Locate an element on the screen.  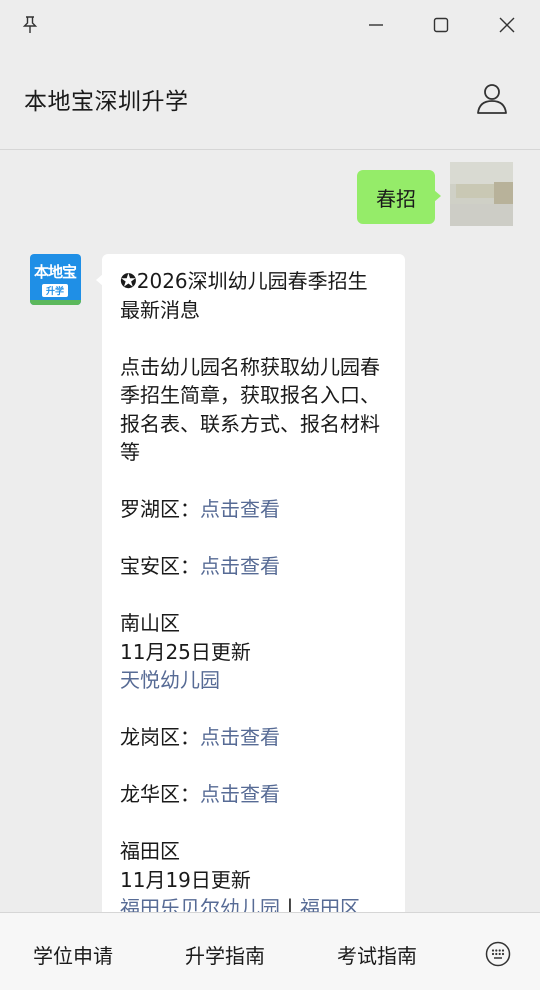
district-futian-label: 福田区 is located at coordinates (150, 851).